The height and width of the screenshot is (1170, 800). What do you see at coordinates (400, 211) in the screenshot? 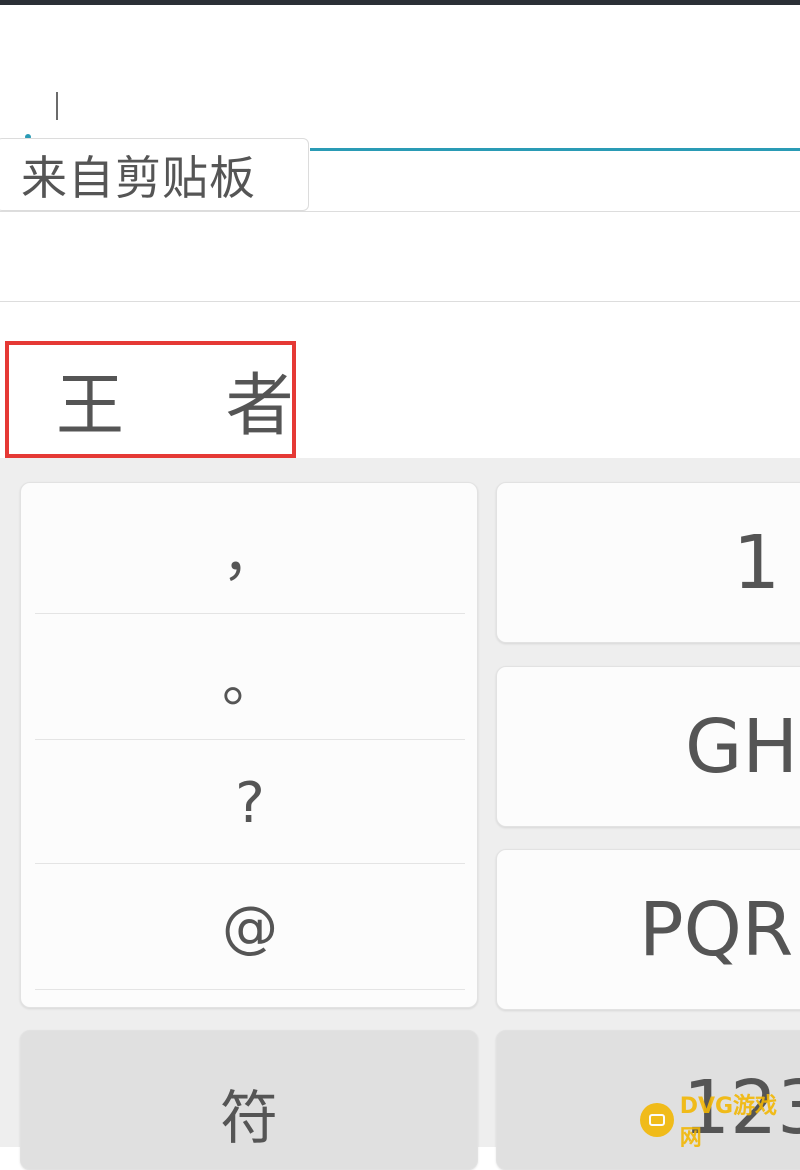
I see `divider` at bounding box center [400, 211].